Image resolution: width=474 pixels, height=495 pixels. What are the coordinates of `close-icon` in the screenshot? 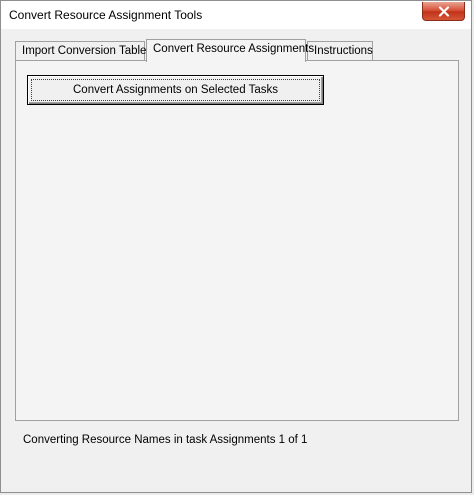 It's located at (444, 11).